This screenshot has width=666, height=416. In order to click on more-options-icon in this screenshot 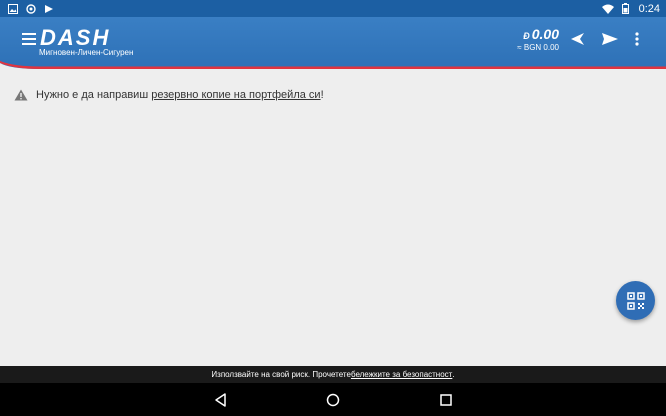, I will do `click(637, 39)`.